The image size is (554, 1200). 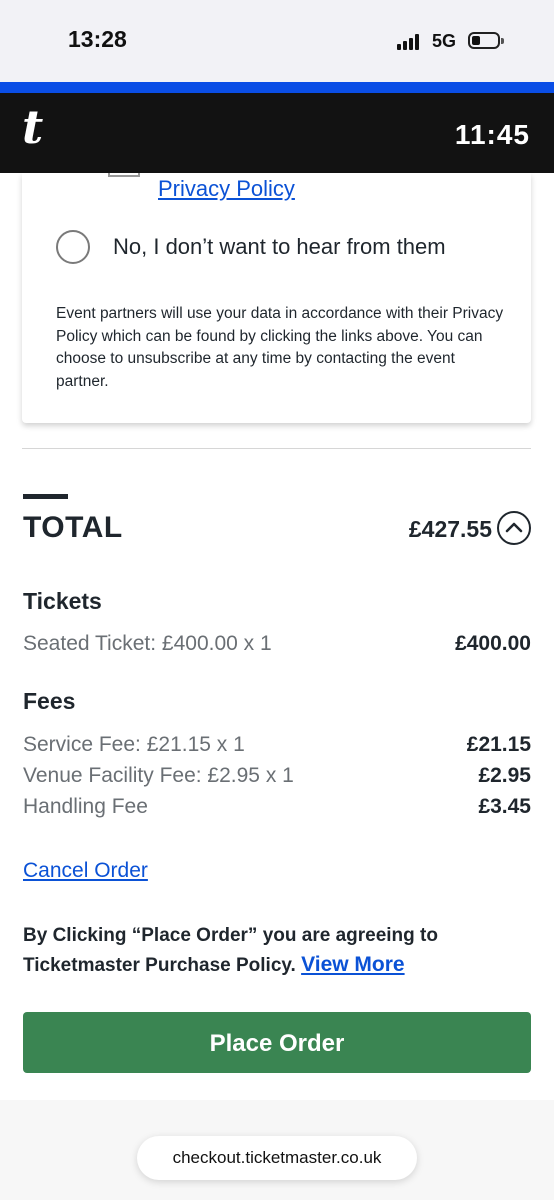 I want to click on chevron-up-icon, so click(x=514, y=527).